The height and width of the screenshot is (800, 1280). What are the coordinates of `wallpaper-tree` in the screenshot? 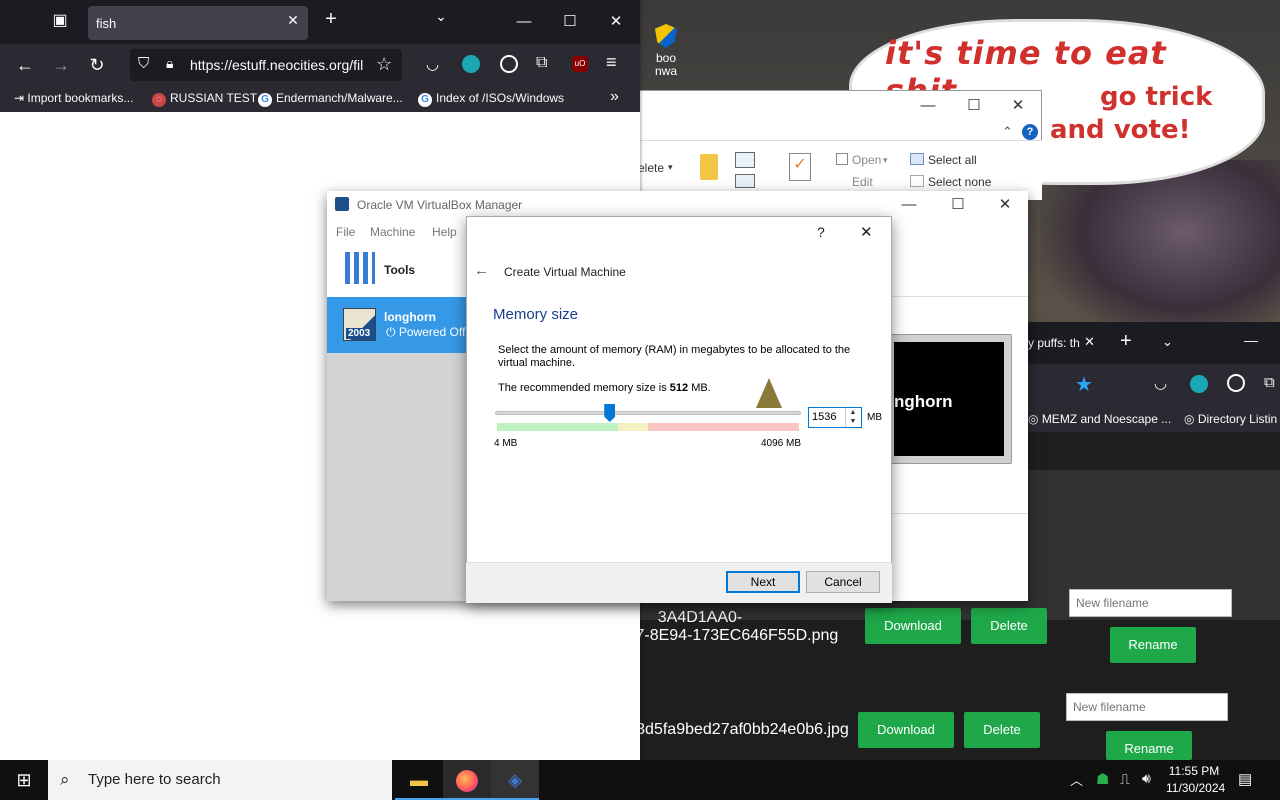 It's located at (1160, 250).